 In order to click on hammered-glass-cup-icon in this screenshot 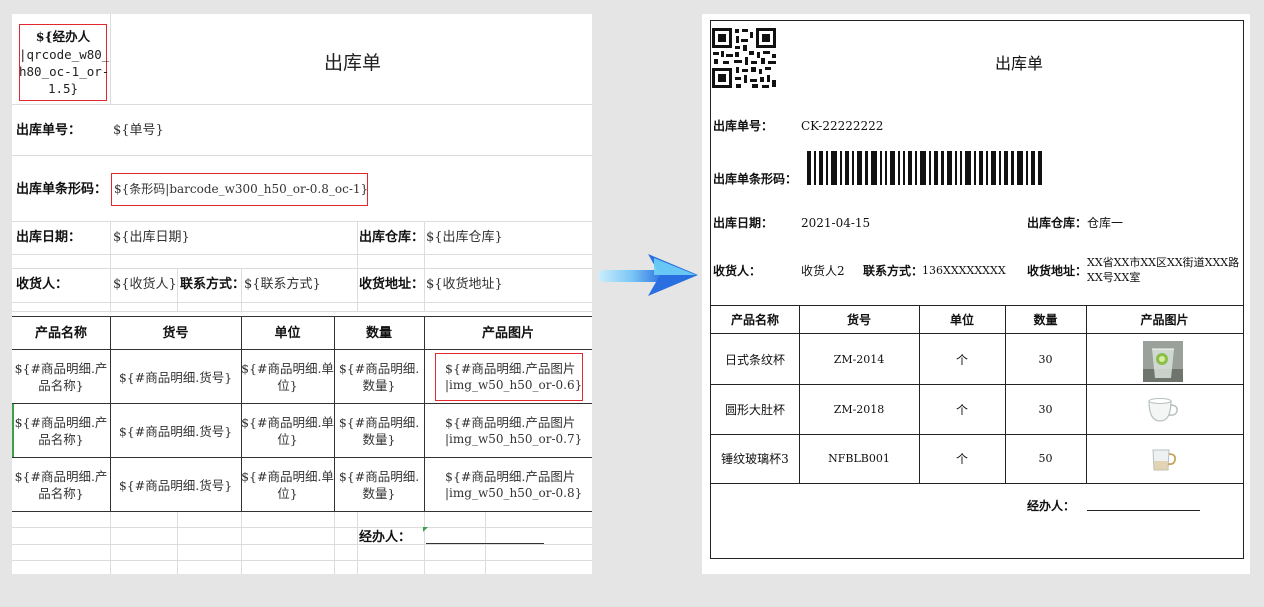, I will do `click(1164, 460)`.